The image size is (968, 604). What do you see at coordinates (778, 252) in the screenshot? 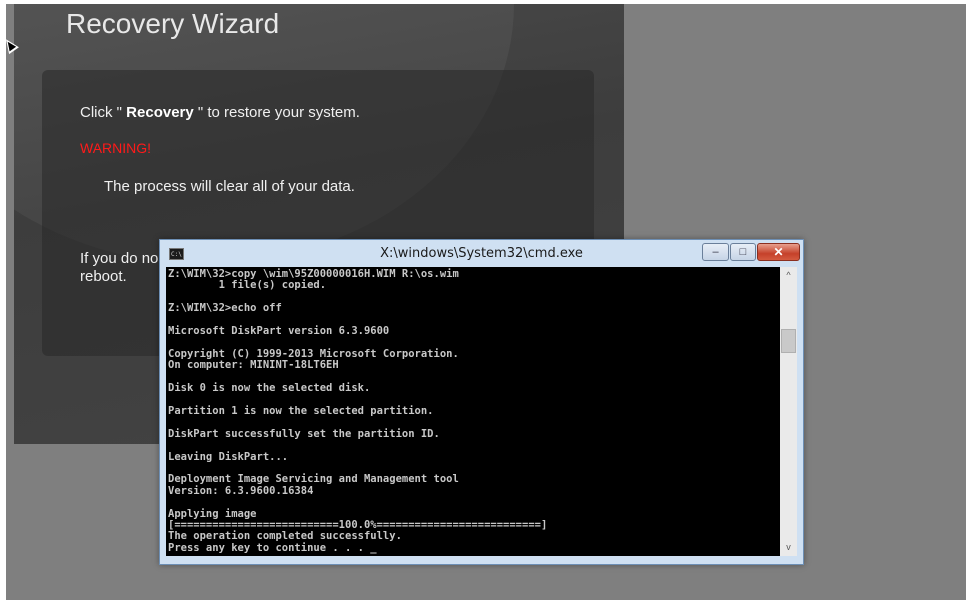
I see `close-button: ✕` at bounding box center [778, 252].